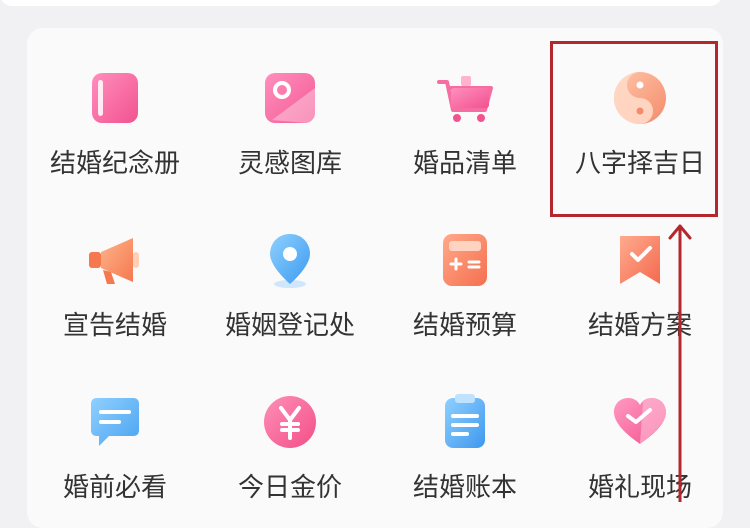 The height and width of the screenshot is (528, 750). What do you see at coordinates (634, 129) in the screenshot?
I see `annotation-highlight-box` at bounding box center [634, 129].